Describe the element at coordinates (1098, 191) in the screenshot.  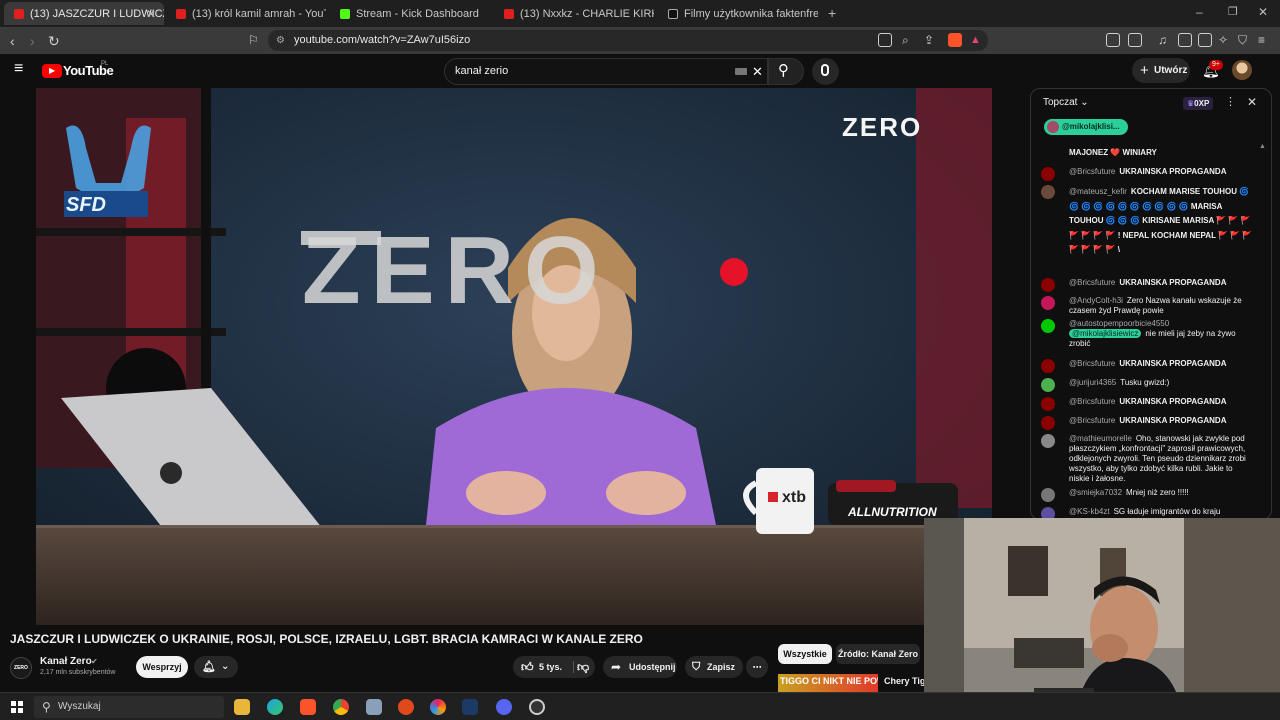
I see `message-author: @mateusz_kefir` at that location.